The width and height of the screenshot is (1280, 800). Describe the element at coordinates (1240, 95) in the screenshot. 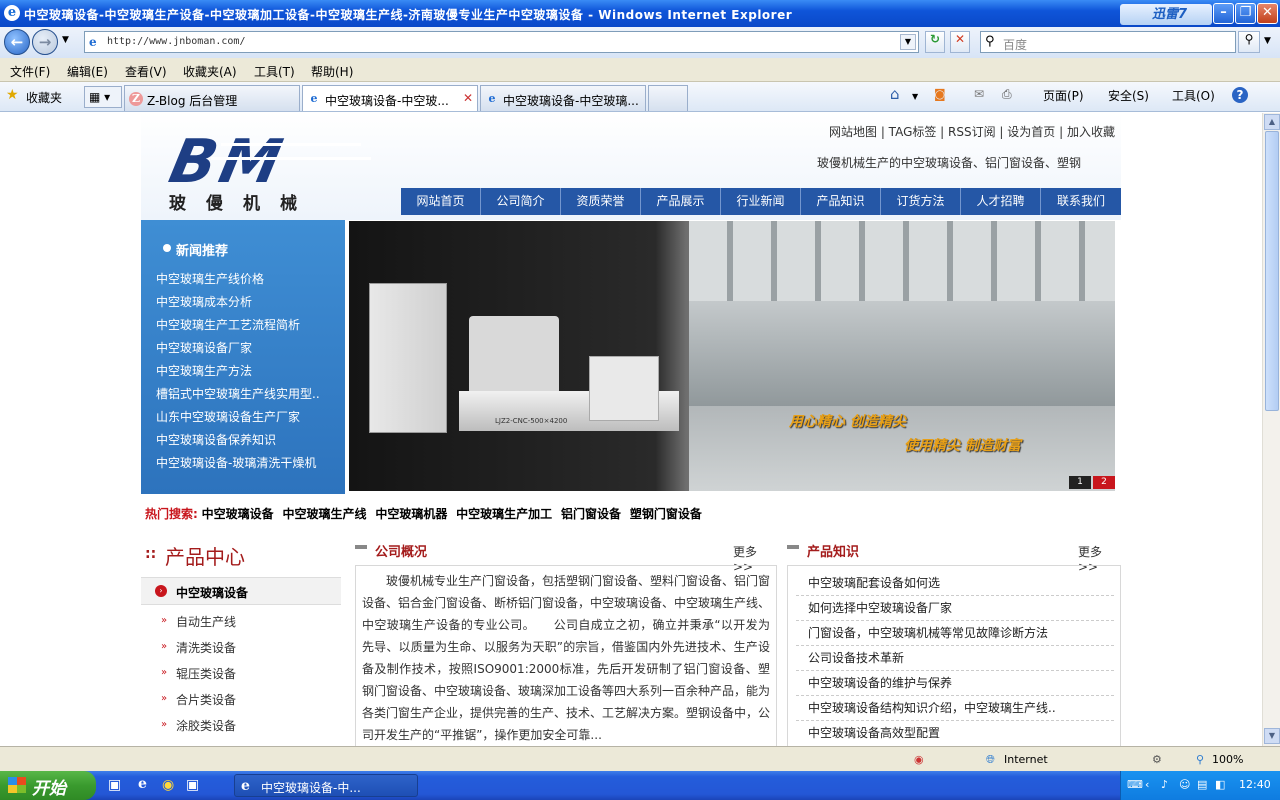

I see `help-icon: ?` at that location.